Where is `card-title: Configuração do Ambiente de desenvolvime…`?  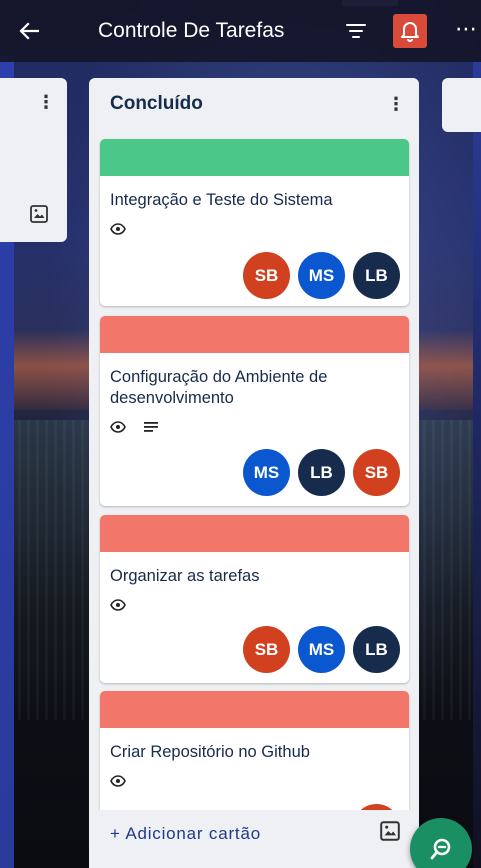
card-title: Configuração do Ambiente de desenvolvime… is located at coordinates (219, 387).